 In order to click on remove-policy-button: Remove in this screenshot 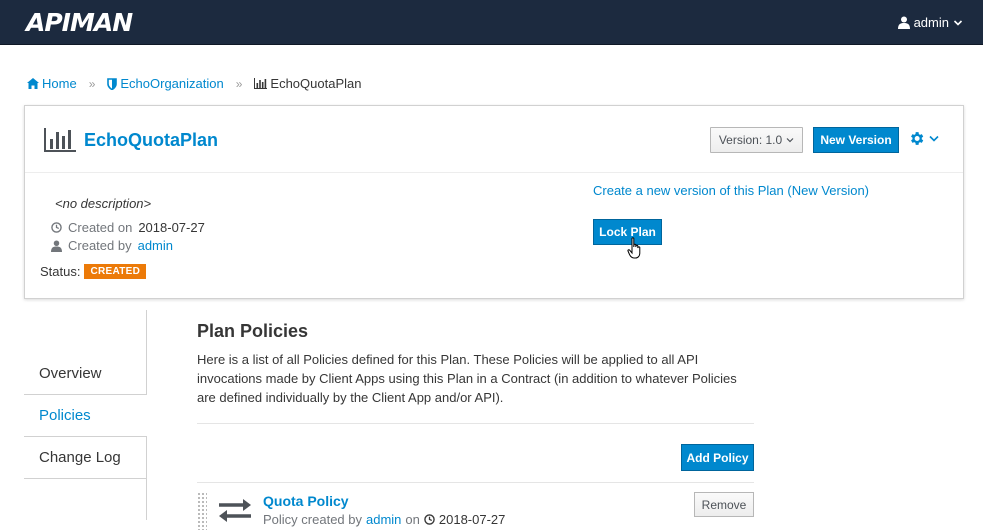, I will do `click(724, 504)`.